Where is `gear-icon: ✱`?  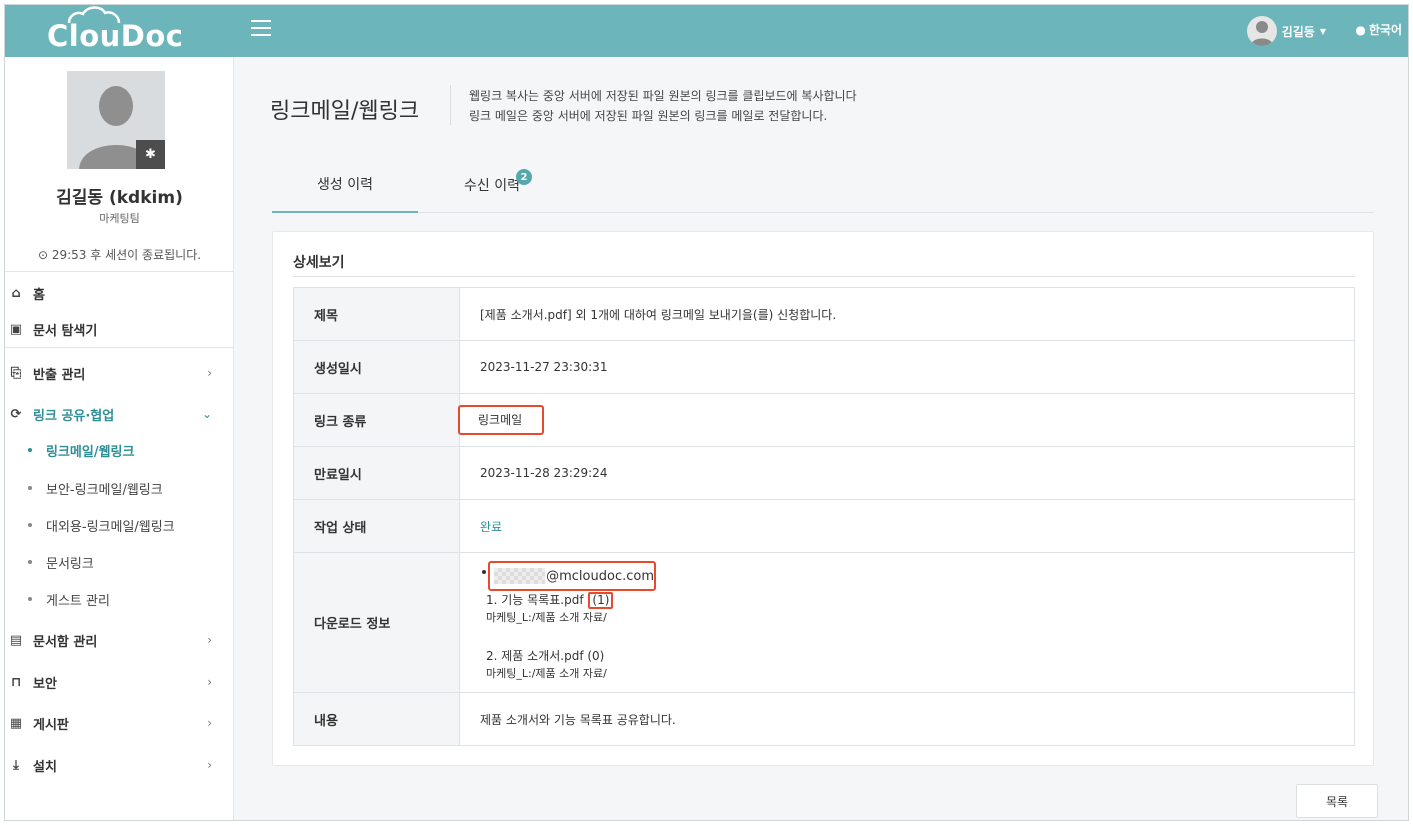 gear-icon: ✱ is located at coordinates (150, 154).